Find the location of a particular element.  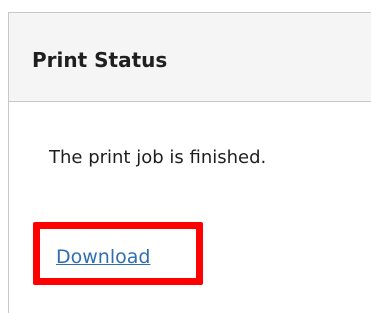

status-message: The print job is finished. is located at coordinates (158, 157).